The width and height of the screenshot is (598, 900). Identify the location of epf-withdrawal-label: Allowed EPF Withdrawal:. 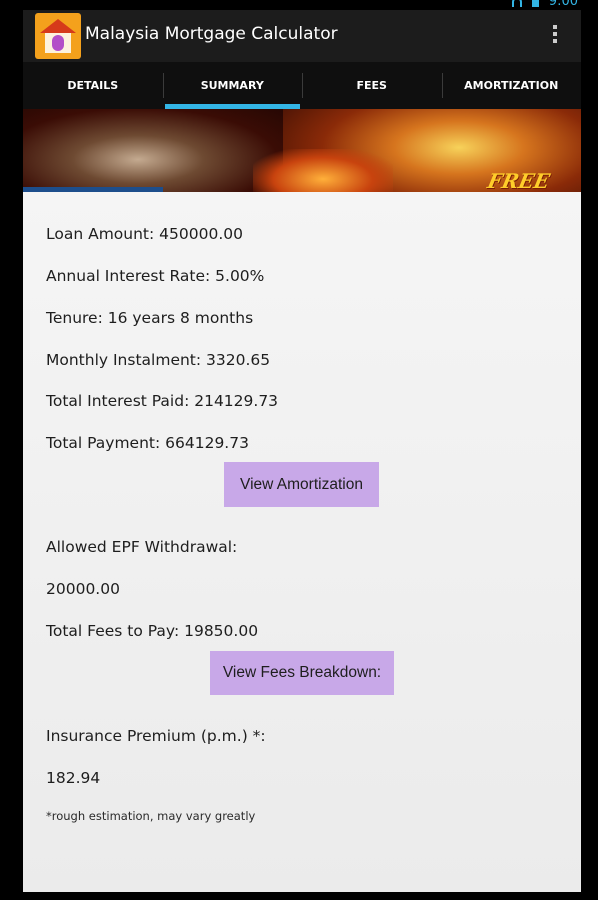
(142, 547).